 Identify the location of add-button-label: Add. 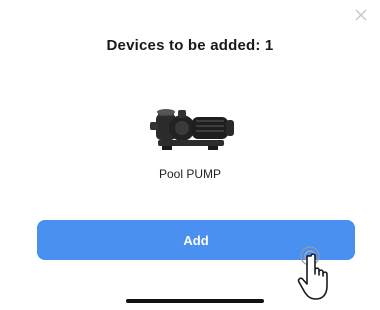
(196, 240).